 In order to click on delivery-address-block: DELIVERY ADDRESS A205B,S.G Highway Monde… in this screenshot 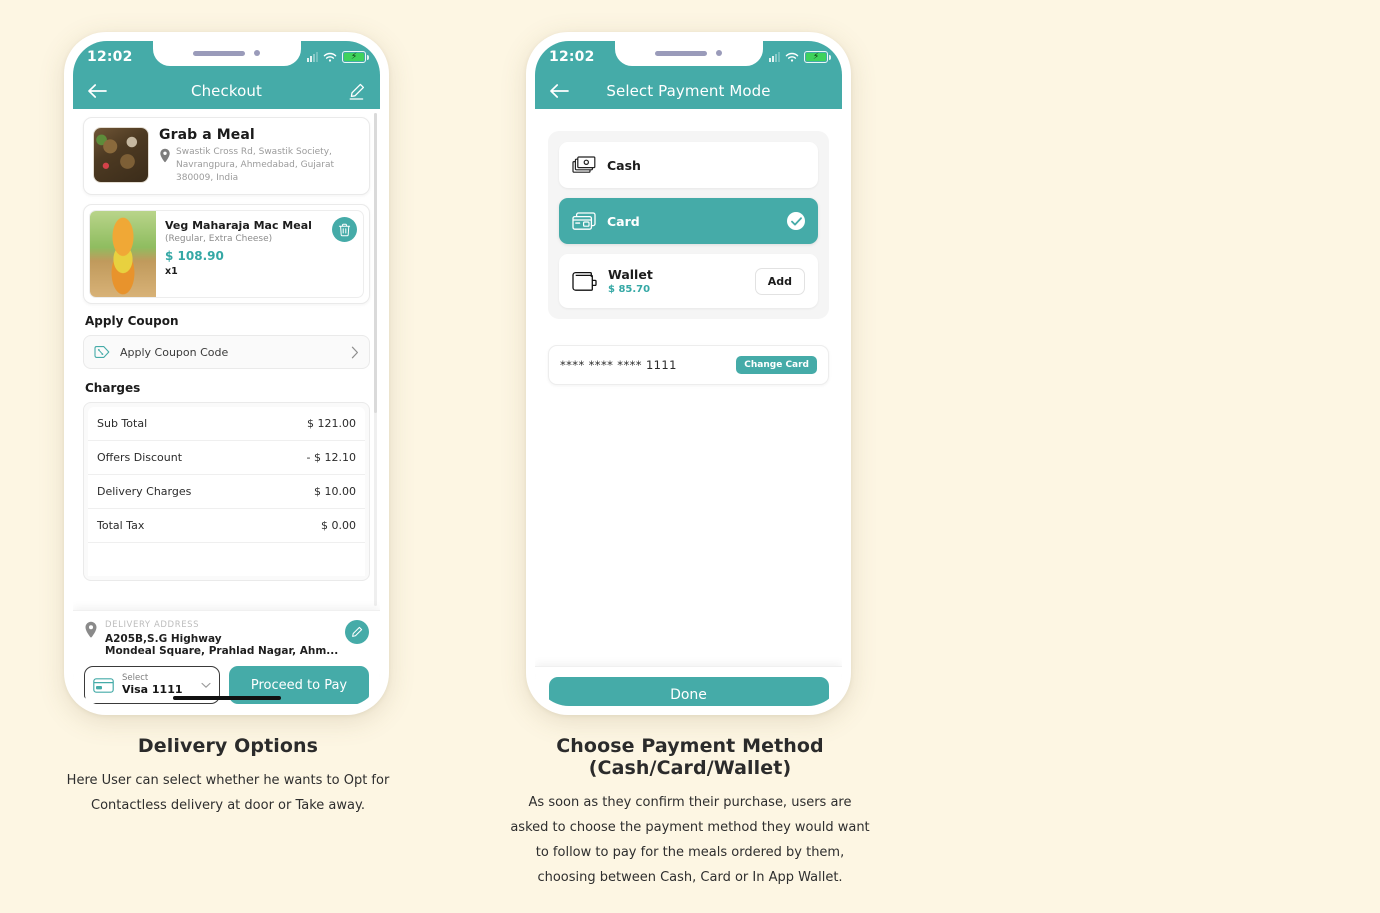, I will do `click(226, 638)`.